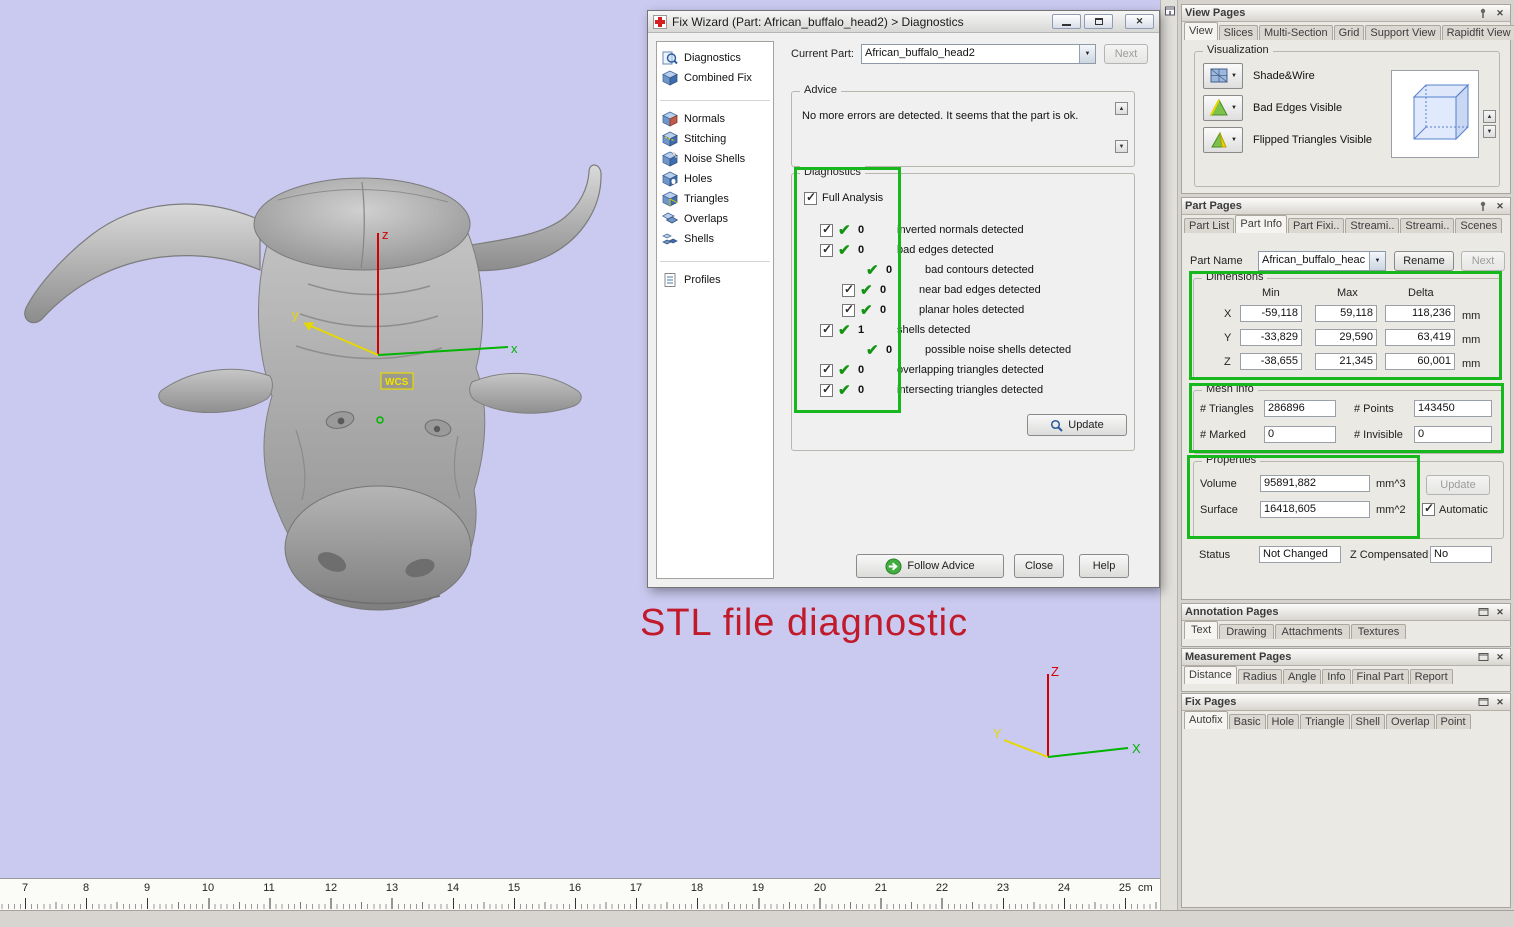  Describe the element at coordinates (1453, 721) in the screenshot. I see `tab-point: Point` at that location.